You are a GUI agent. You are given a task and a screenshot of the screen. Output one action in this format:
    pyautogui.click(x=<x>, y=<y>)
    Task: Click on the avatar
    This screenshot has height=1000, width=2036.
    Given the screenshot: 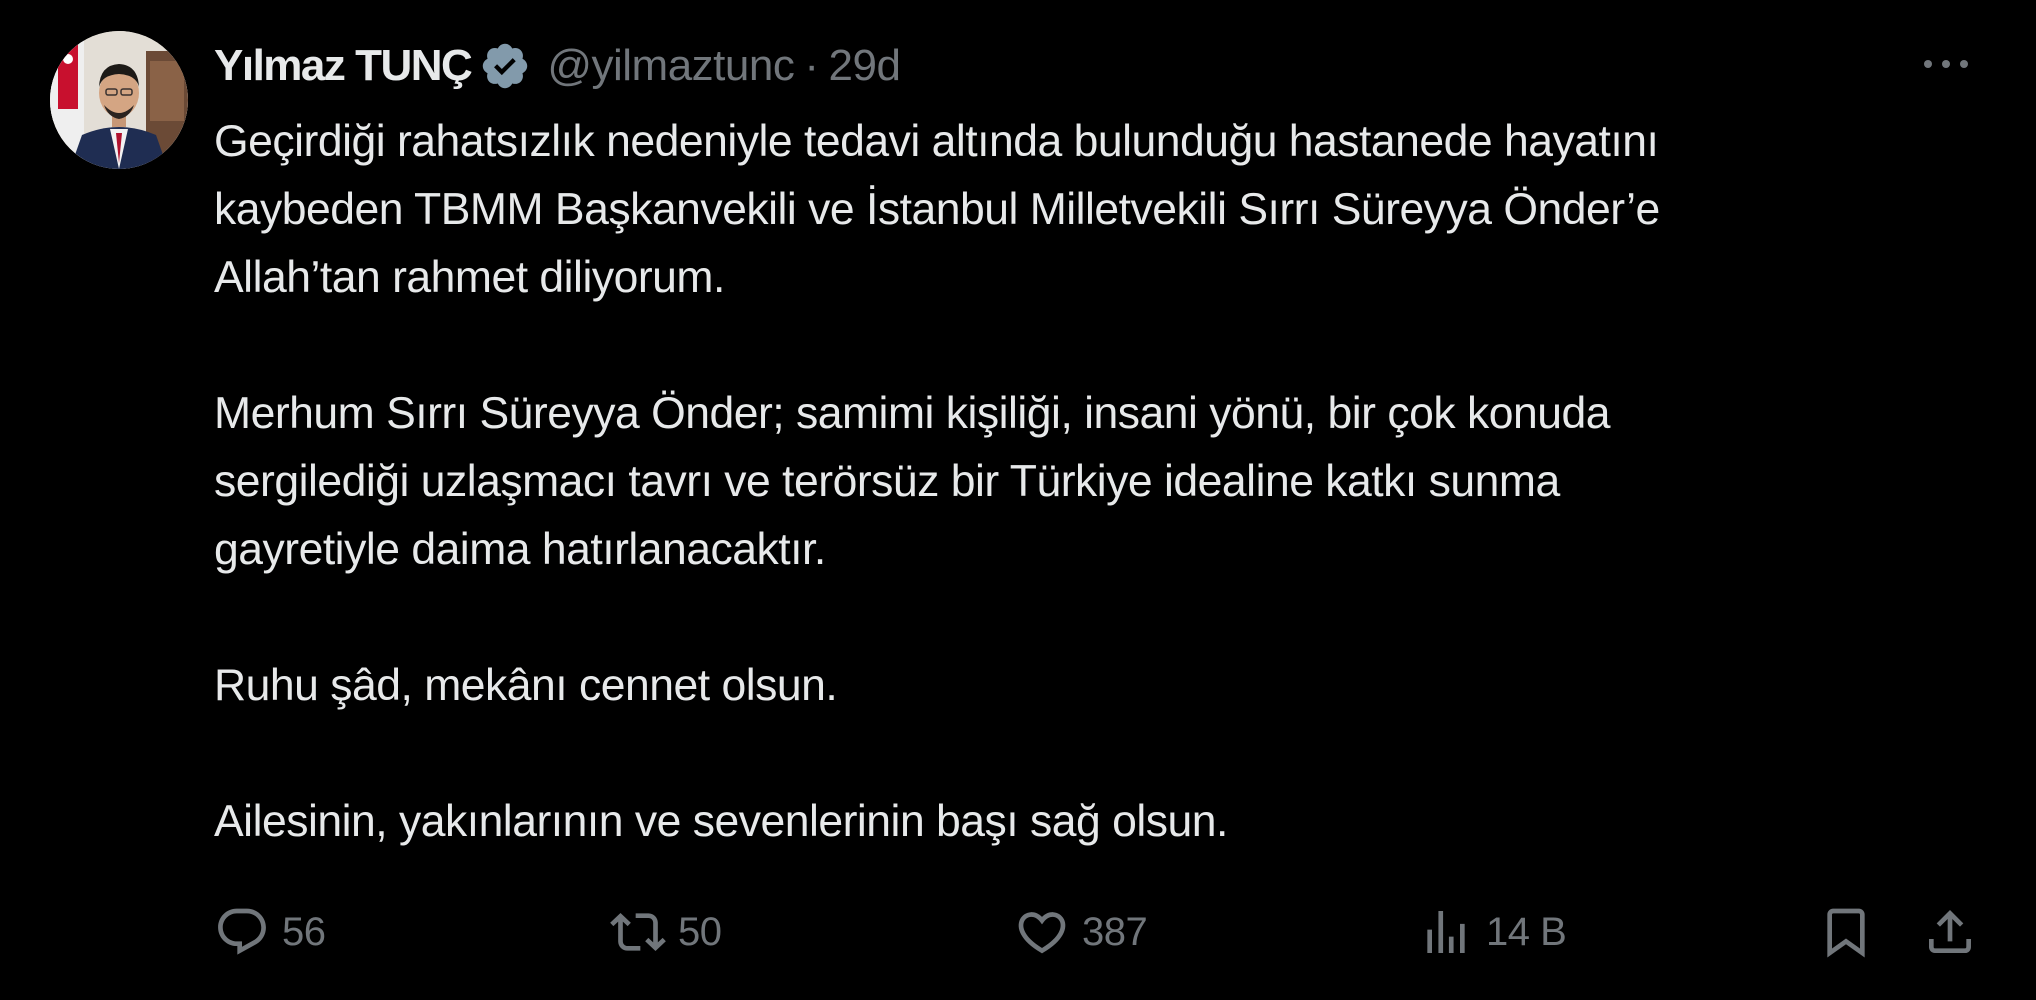 What is the action you would take?
    pyautogui.click(x=119, y=100)
    